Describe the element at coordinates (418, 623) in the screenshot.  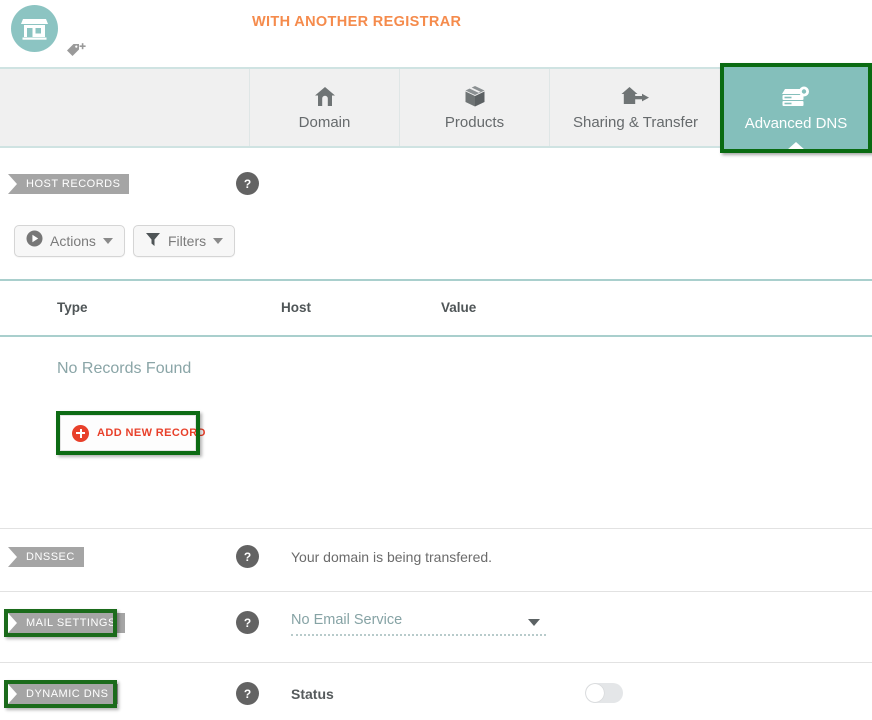
I see `email-service-dropdown: No Email Service` at that location.